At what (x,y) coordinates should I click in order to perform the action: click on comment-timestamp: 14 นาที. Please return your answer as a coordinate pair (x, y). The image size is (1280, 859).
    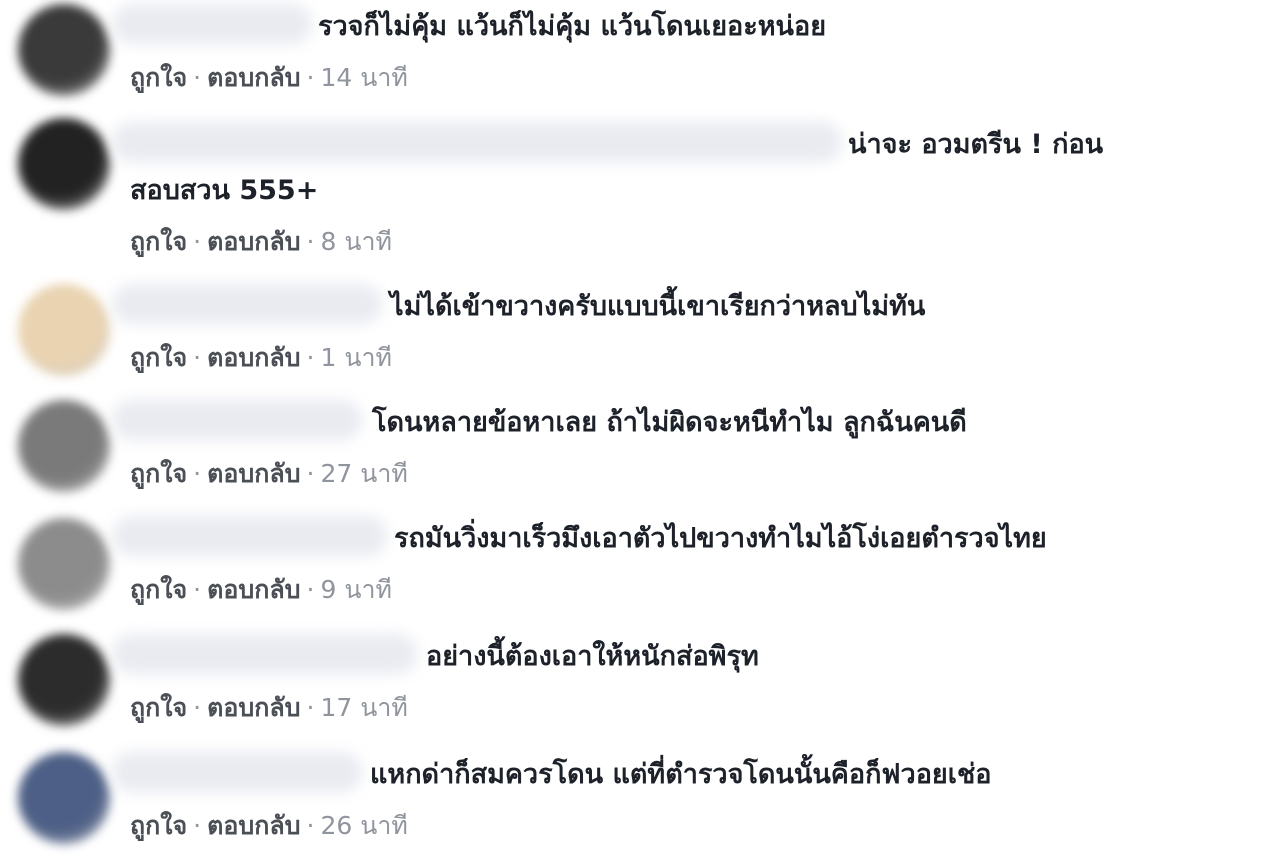
    Looking at the image, I should click on (364, 77).